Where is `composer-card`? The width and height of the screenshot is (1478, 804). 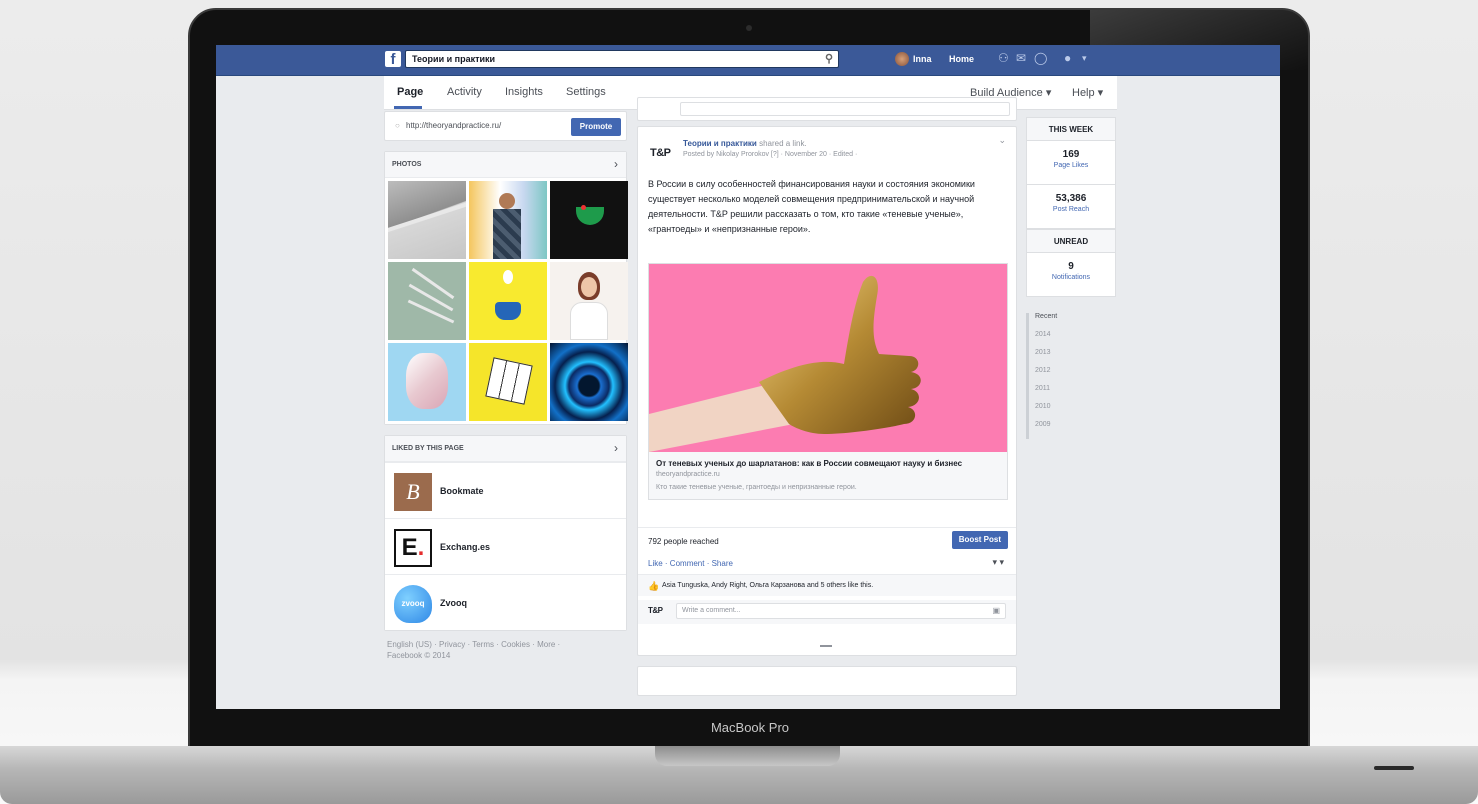 composer-card is located at coordinates (827, 109).